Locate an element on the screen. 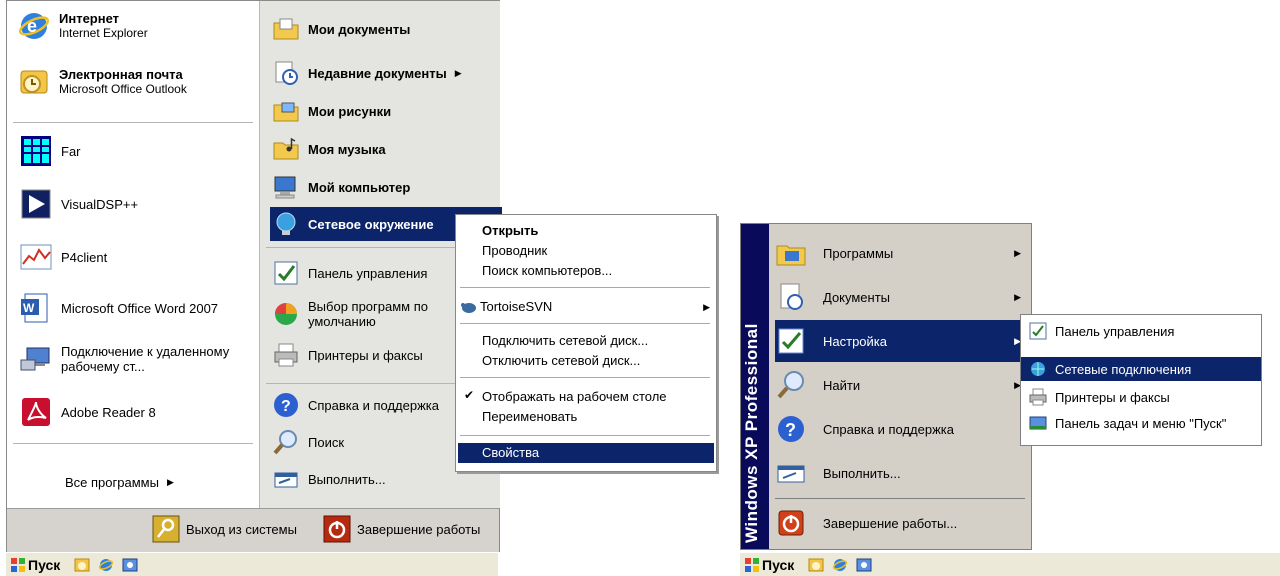 Image resolution: width=1280 pixels, height=576 pixels. menu-item-rename: Переименовать is located at coordinates (529, 417).